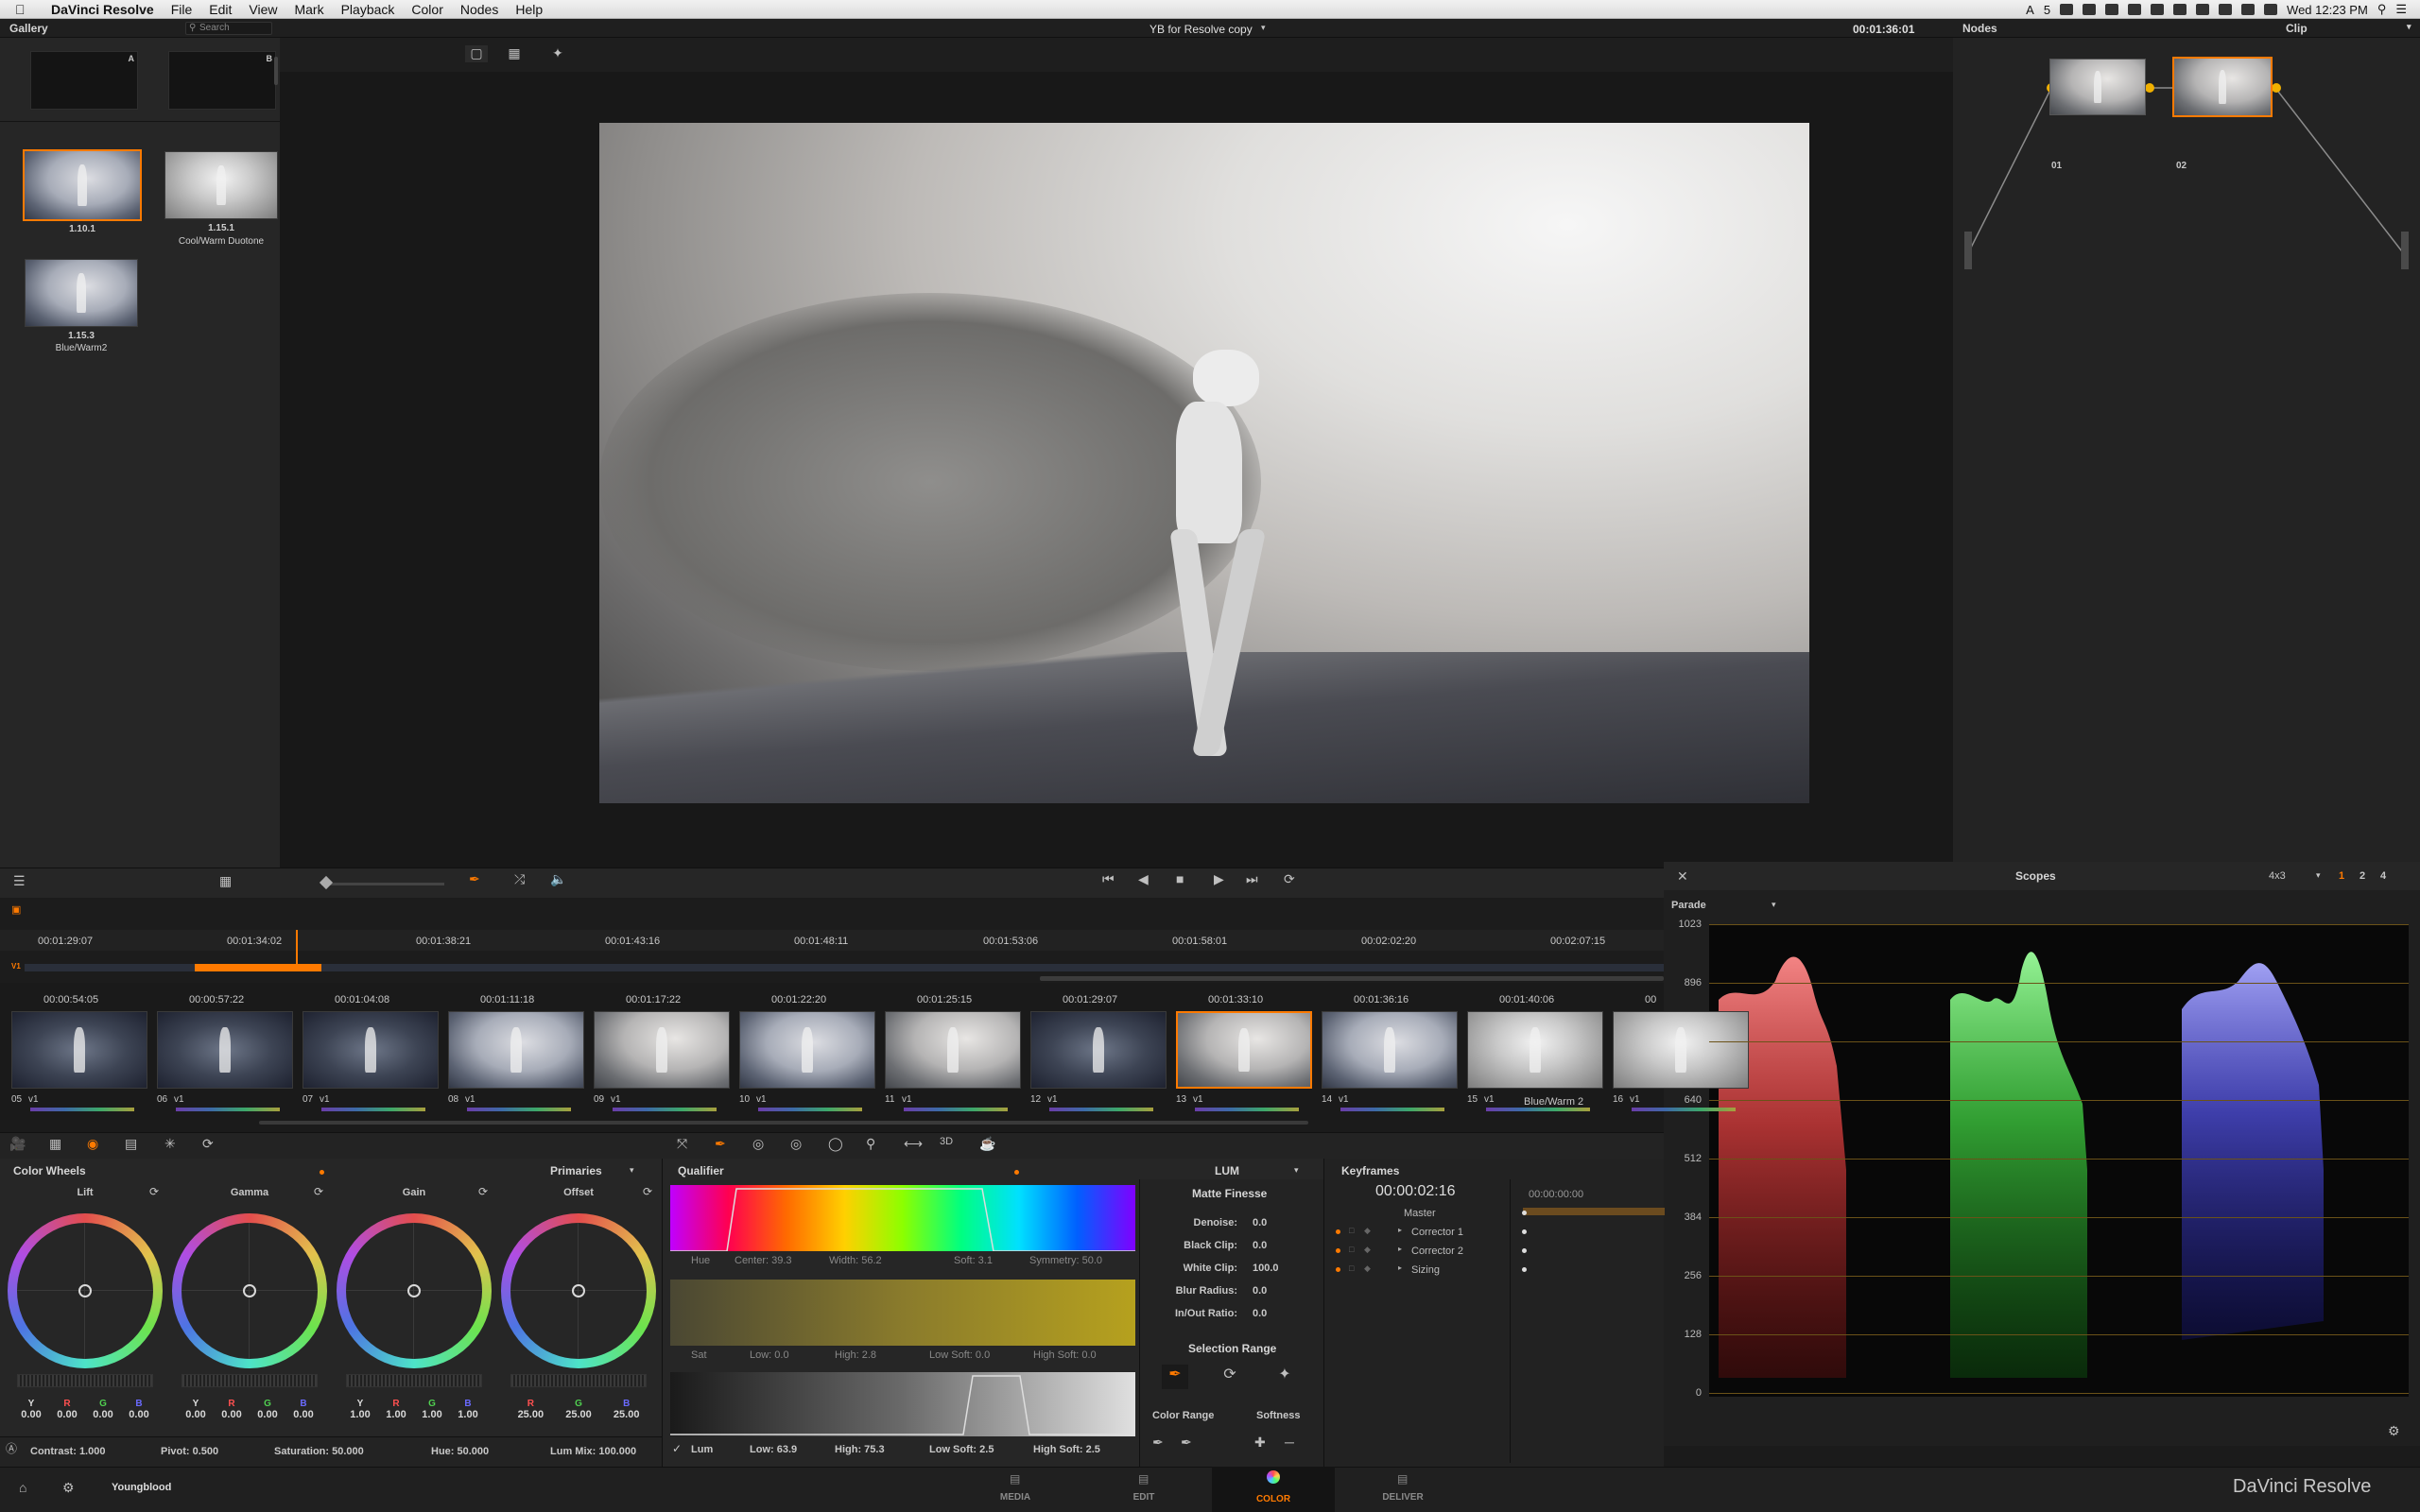 The image size is (2420, 1512). What do you see at coordinates (758, 1144) in the screenshot?
I see `power-window-icon: ◎` at bounding box center [758, 1144].